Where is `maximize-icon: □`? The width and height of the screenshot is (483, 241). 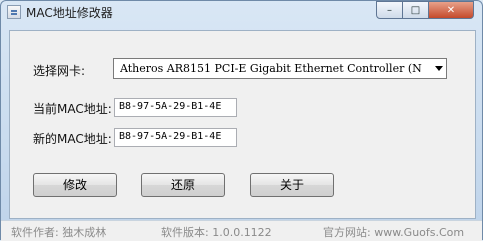 maximize-icon: □ is located at coordinates (415, 10).